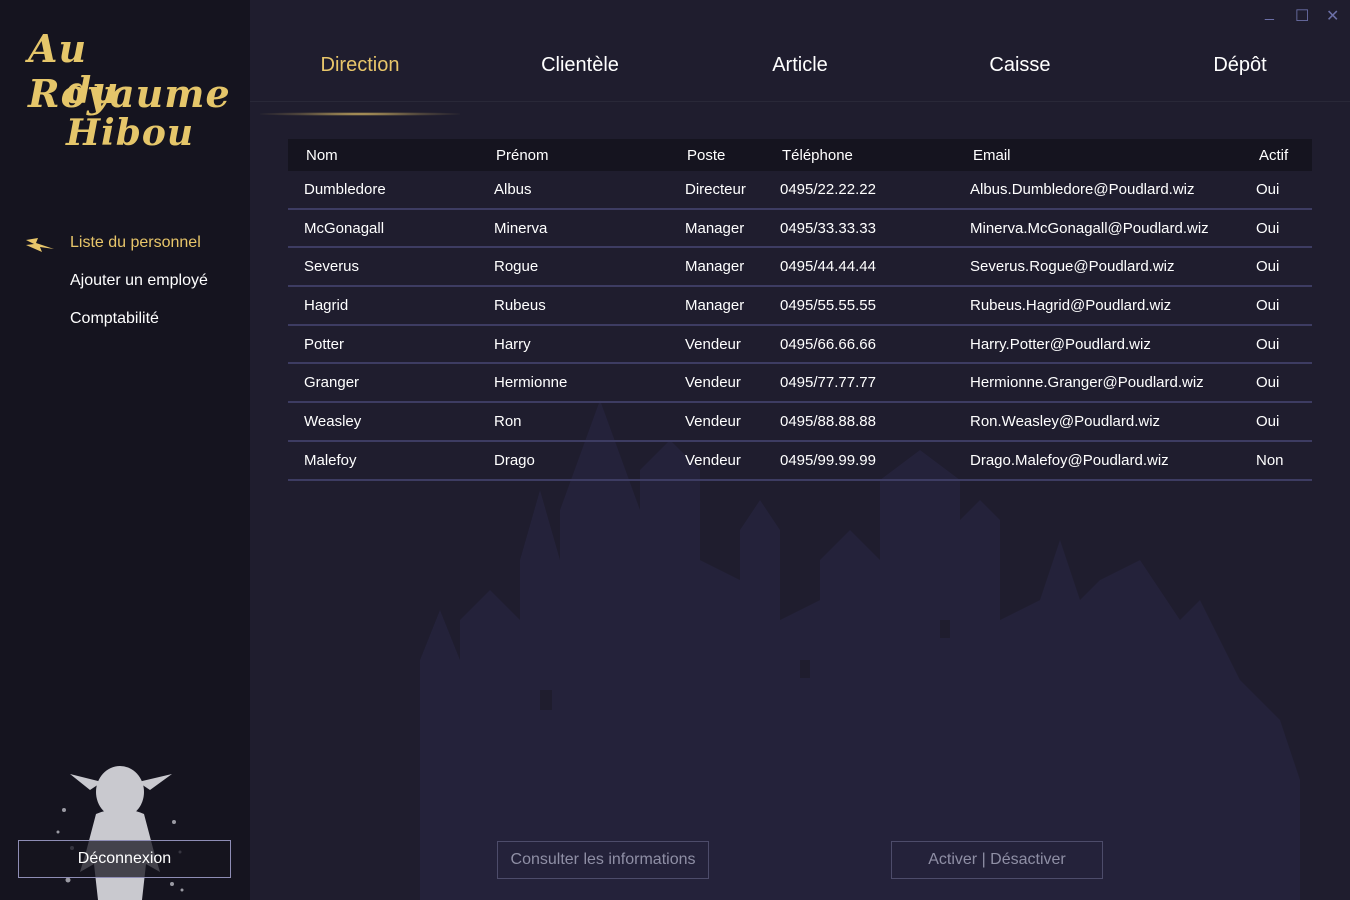  What do you see at coordinates (828, 344) in the screenshot?
I see `cell-telephone: 0495/66.66.66` at bounding box center [828, 344].